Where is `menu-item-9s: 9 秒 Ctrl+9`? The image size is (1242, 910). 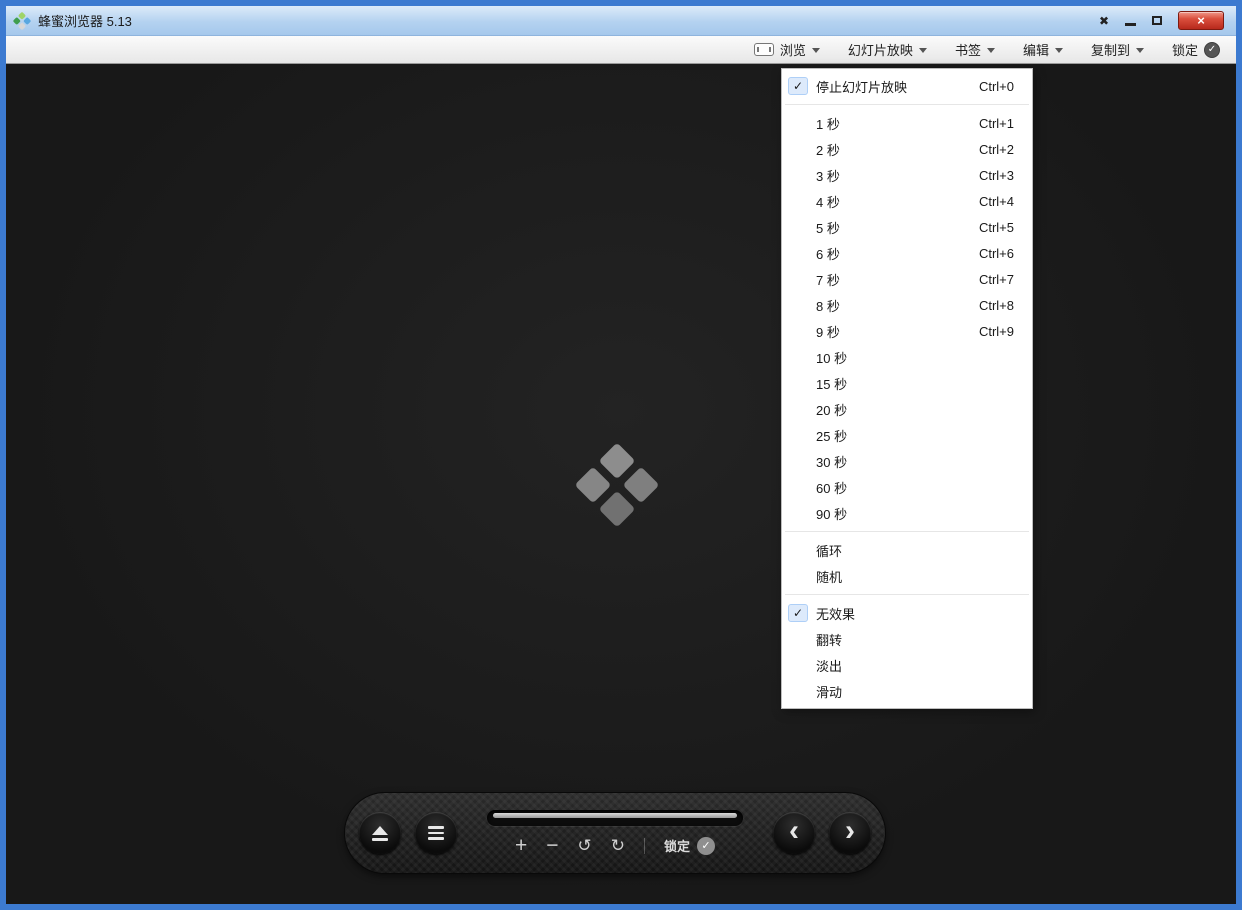 menu-item-9s: 9 秒 Ctrl+9 is located at coordinates (907, 331).